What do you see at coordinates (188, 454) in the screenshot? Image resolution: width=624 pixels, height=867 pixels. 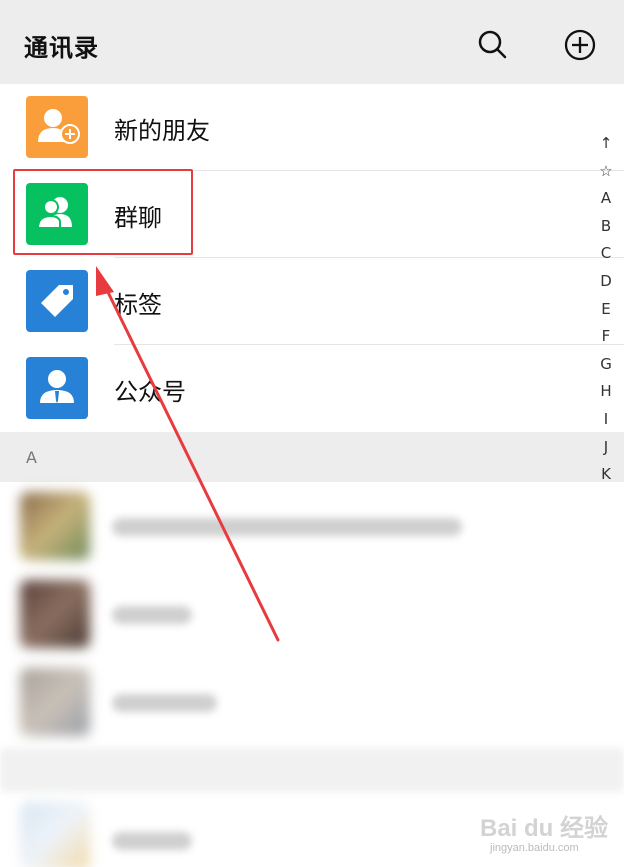 I see `annotation-arrow` at bounding box center [188, 454].